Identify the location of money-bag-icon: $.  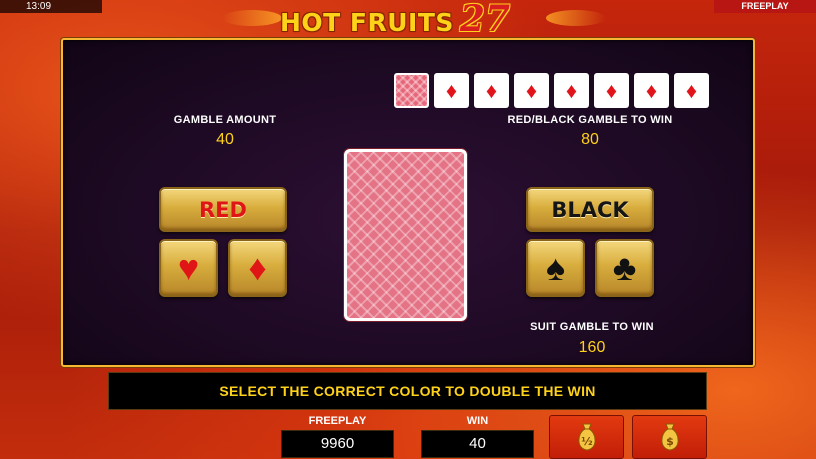
(670, 437).